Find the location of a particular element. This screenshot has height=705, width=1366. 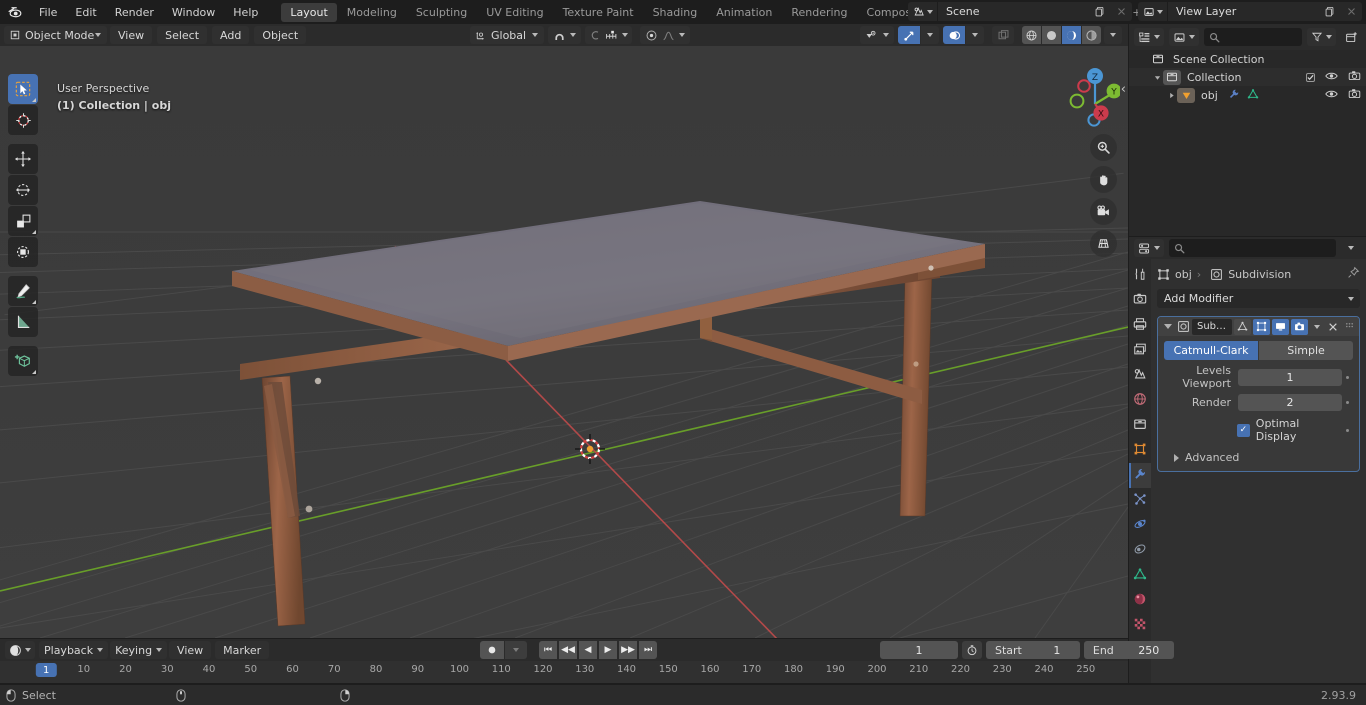

optimal-display-checkbox: ✓ is located at coordinates (1243, 430).